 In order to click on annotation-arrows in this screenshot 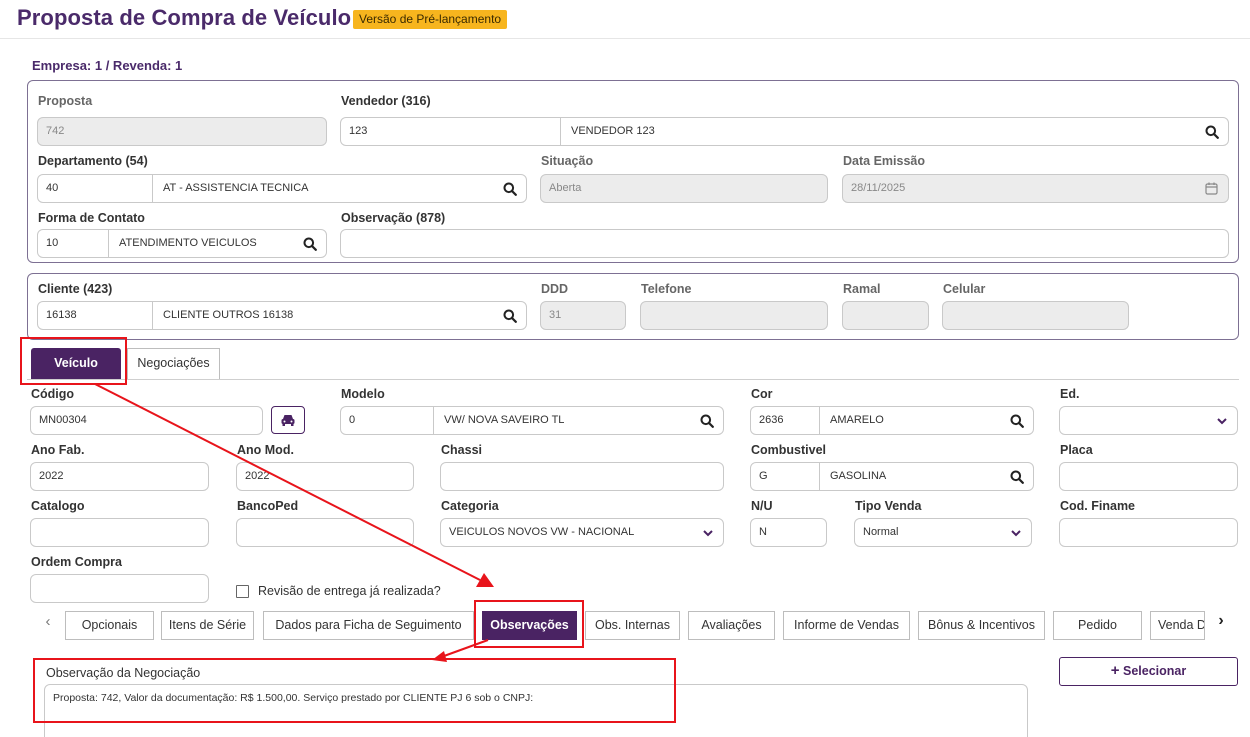, I will do `click(294, 522)`.